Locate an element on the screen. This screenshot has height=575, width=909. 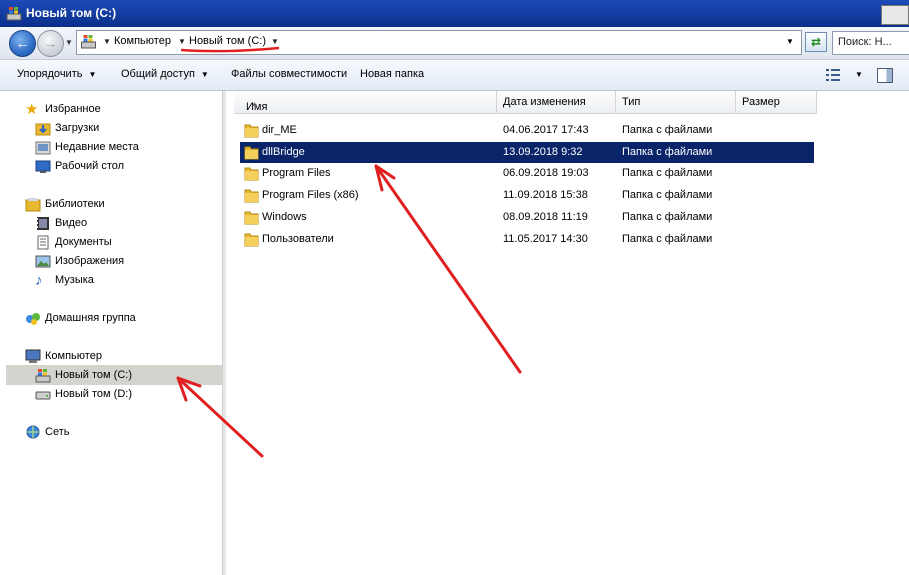
address-dropdown-icon: ▼ is located at coordinates (790, 41).